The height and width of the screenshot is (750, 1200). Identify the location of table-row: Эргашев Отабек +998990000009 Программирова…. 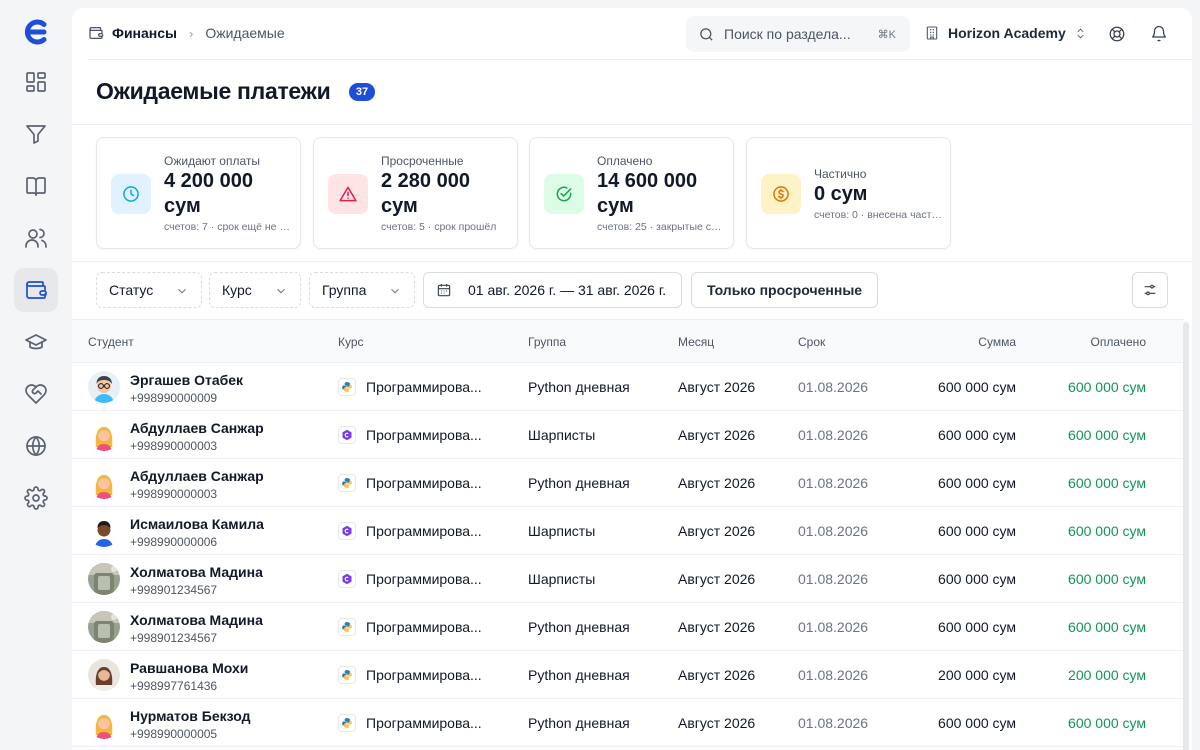
(628, 387).